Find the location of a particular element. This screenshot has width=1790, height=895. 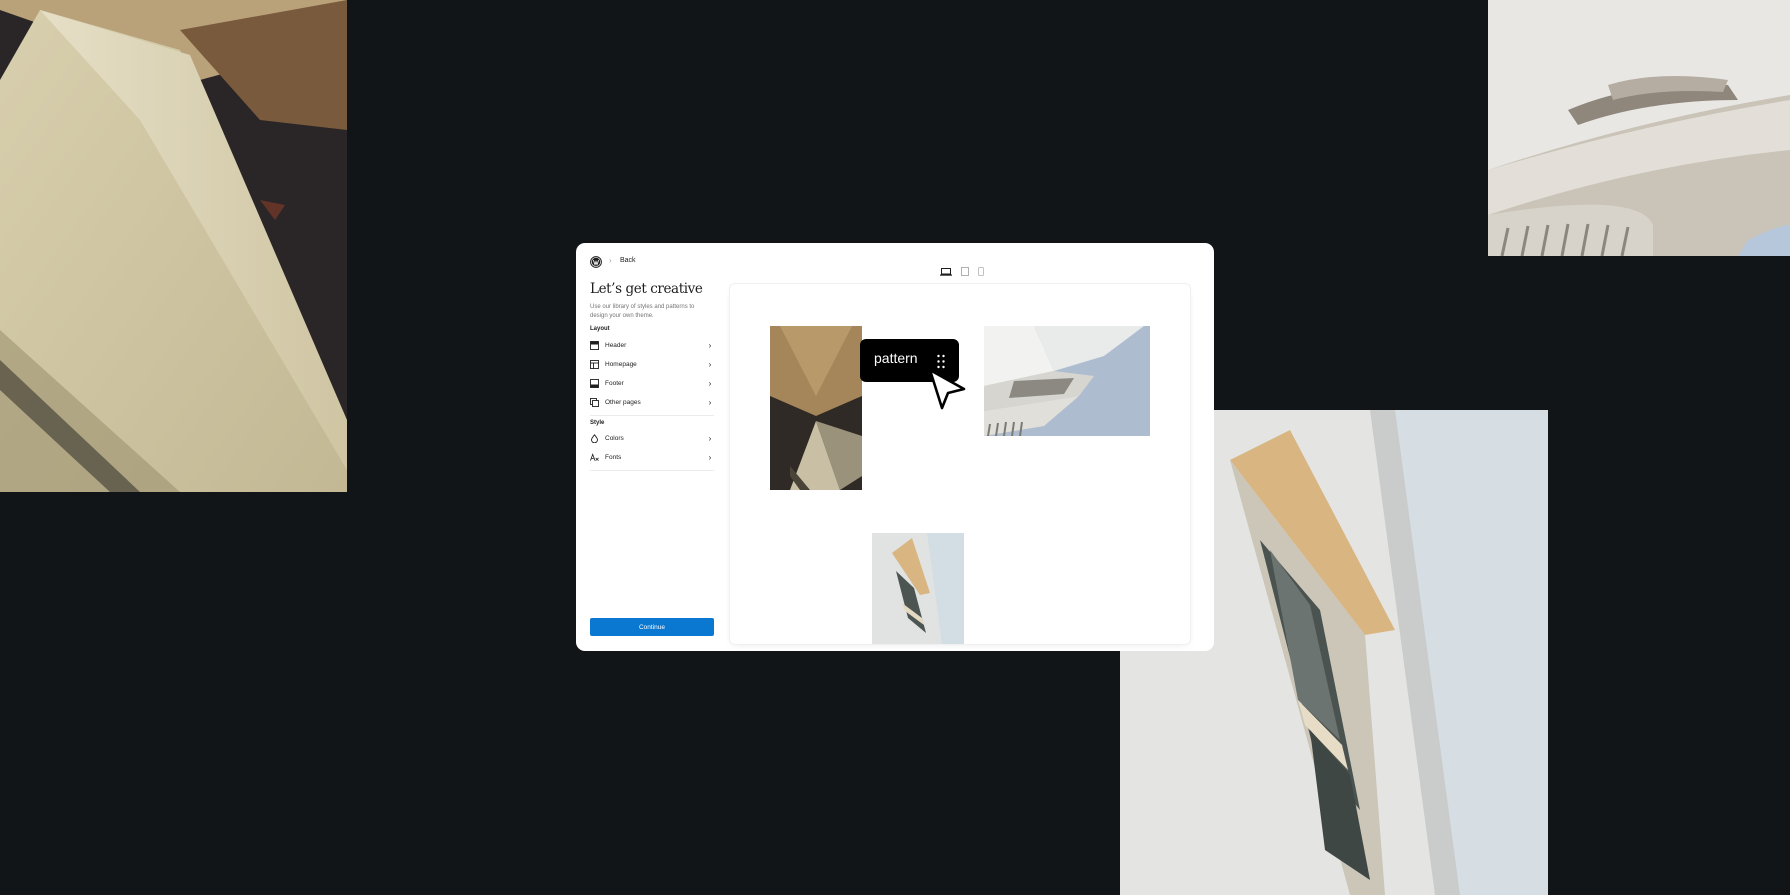

wordpress-logo-icon is located at coordinates (596, 261).